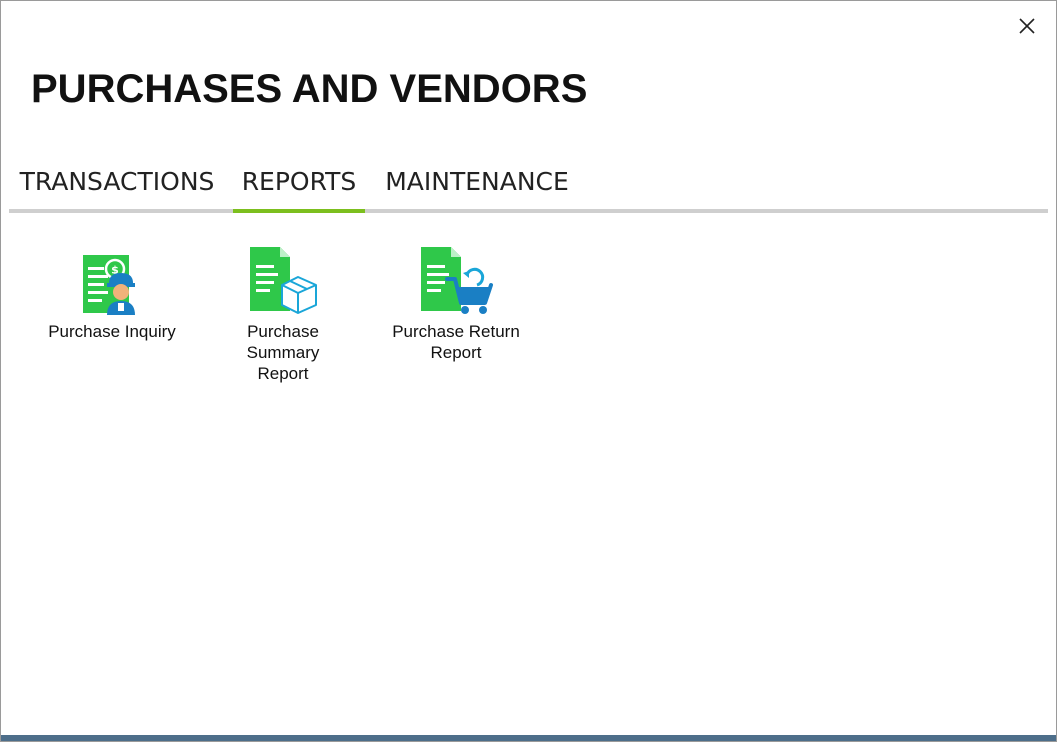 The width and height of the screenshot is (1057, 742). What do you see at coordinates (528, 738) in the screenshot?
I see `bottom-border-bar` at bounding box center [528, 738].